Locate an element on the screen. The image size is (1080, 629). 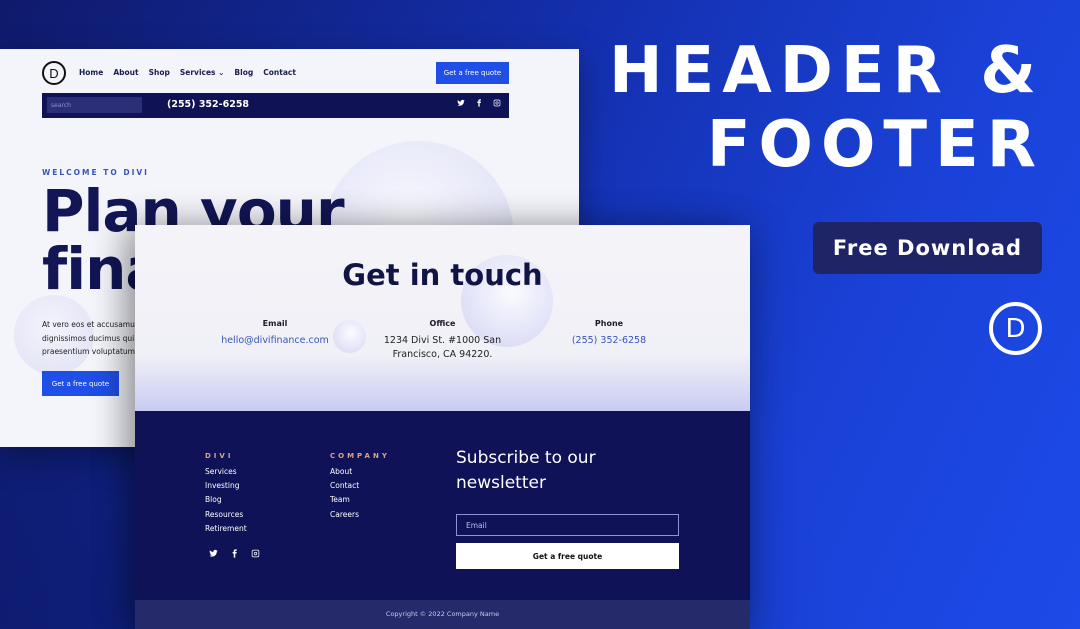
nav-item-blog: Blog is located at coordinates (243, 72).